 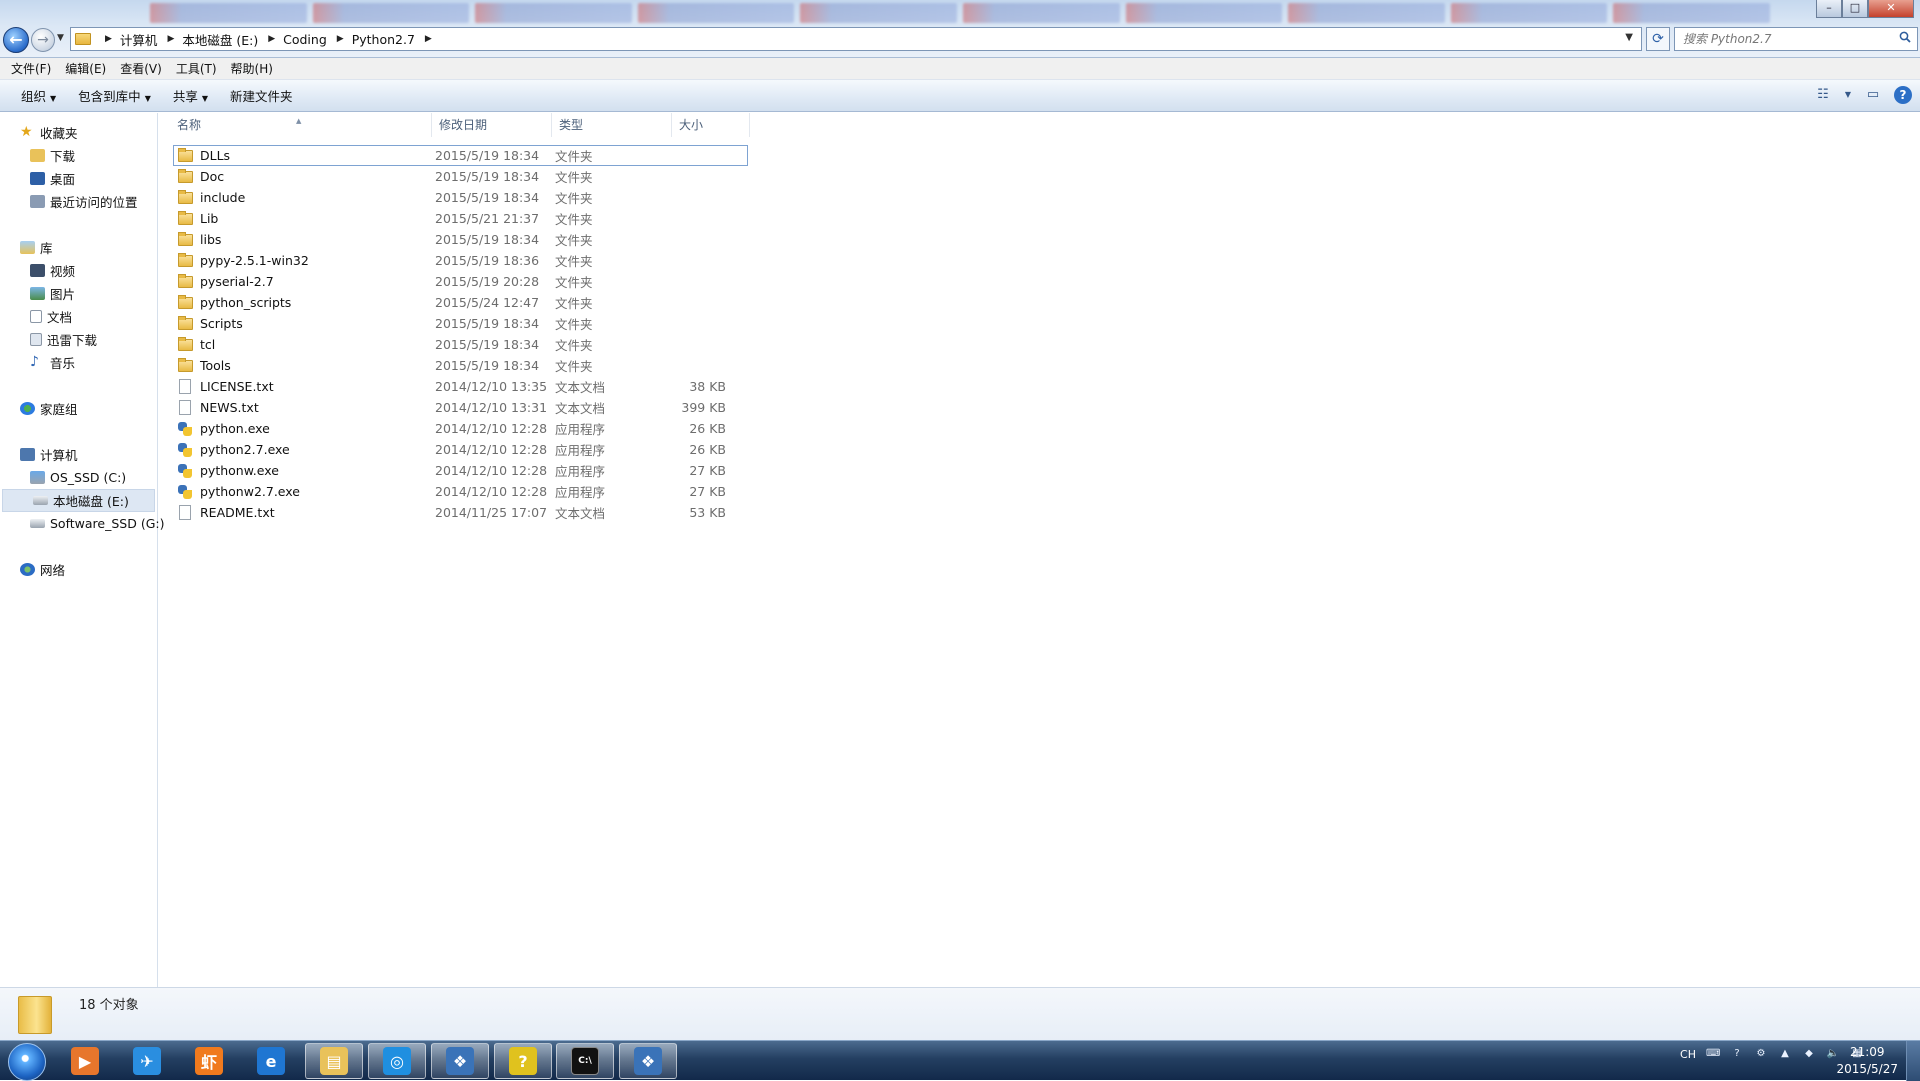 I want to click on nav-drive-g: Software_SSD (G:), so click(x=82, y=523).